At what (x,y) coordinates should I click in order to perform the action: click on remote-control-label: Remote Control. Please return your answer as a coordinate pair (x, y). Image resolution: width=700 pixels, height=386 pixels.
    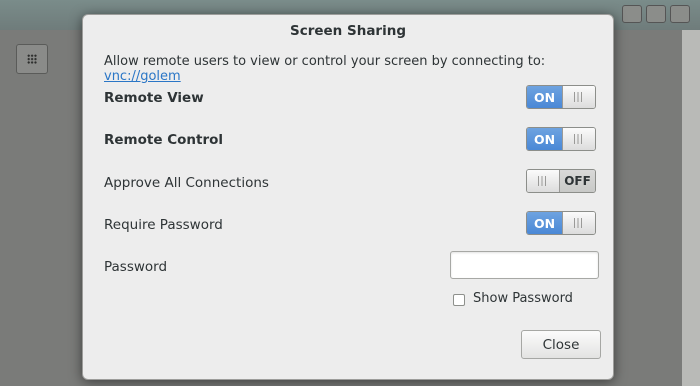
    Looking at the image, I should click on (164, 140).